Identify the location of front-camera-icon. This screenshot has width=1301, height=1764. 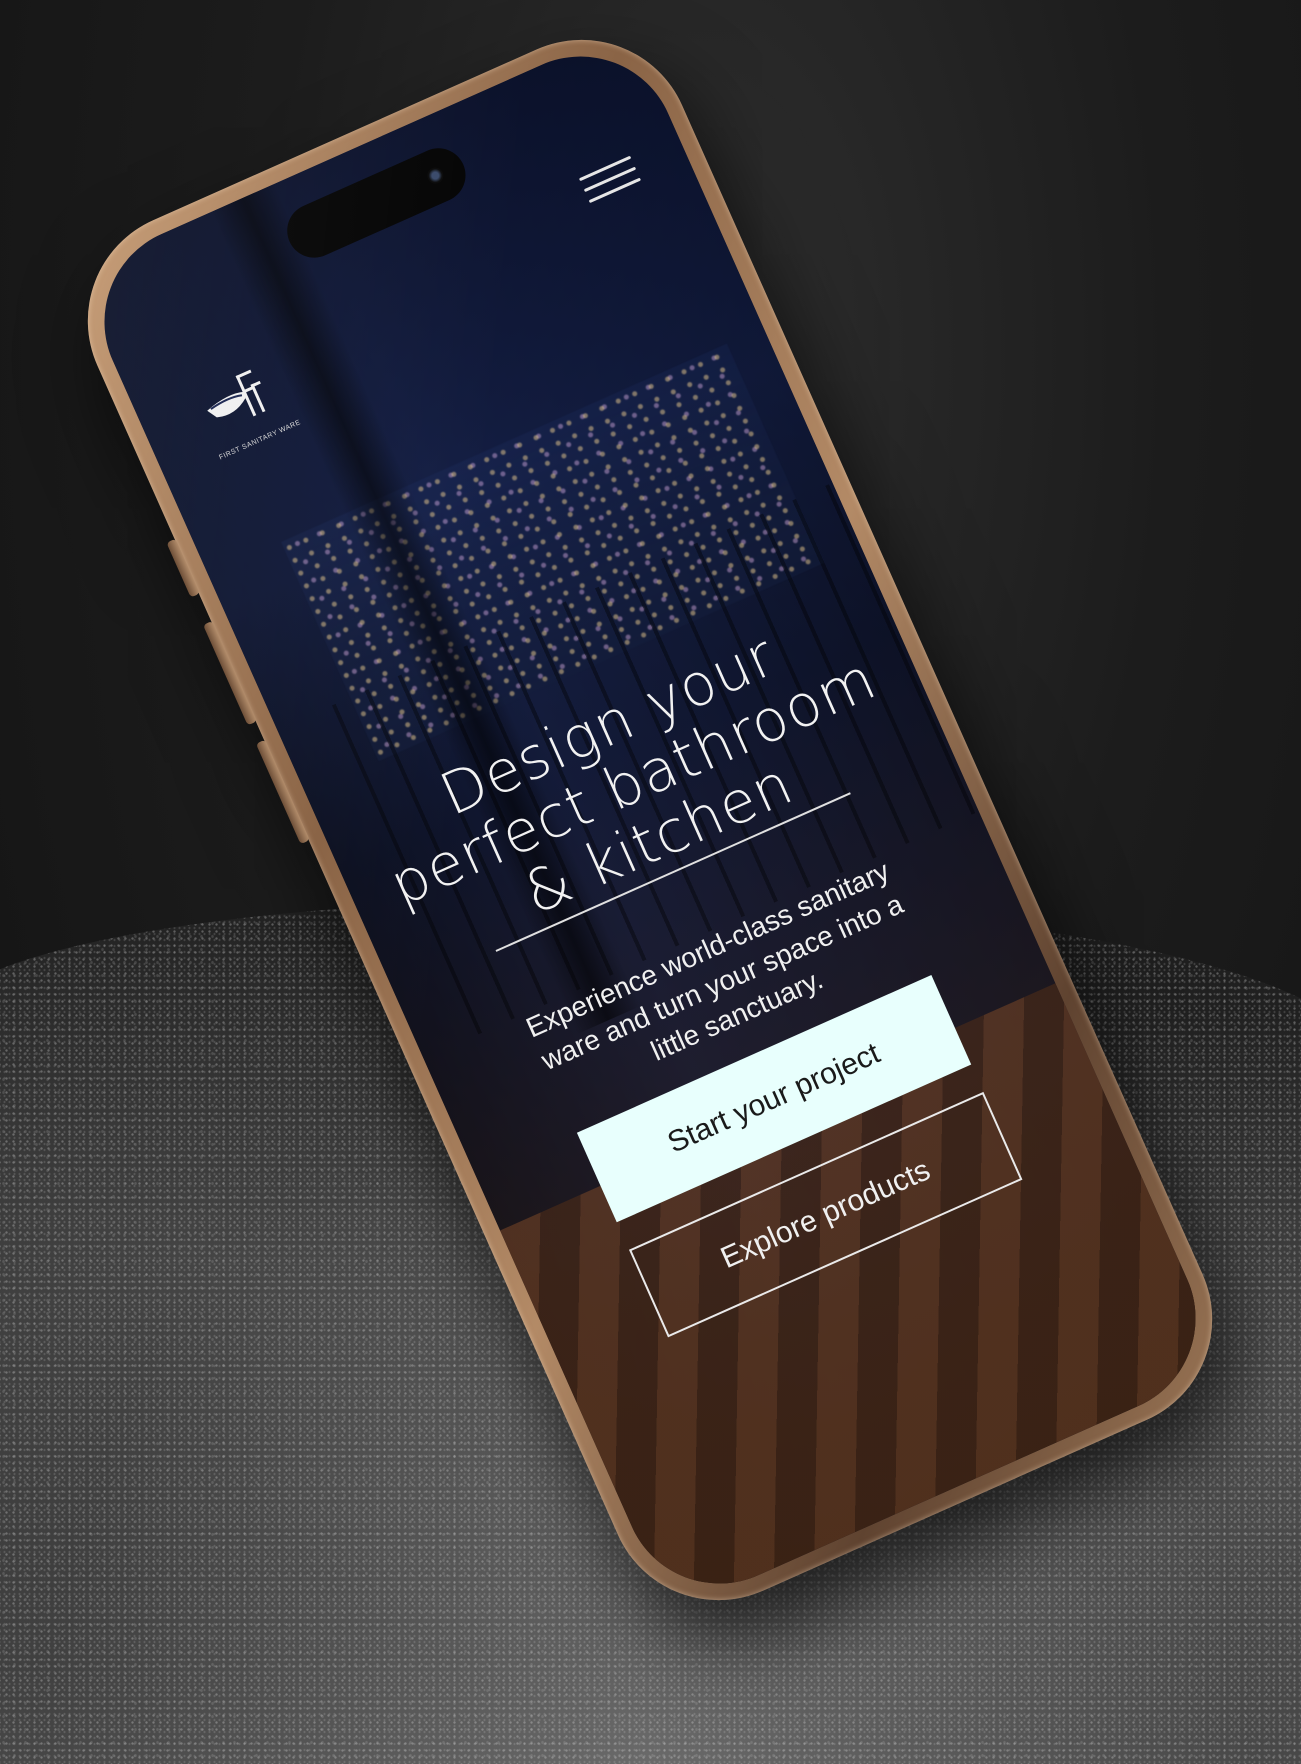
(435, 176).